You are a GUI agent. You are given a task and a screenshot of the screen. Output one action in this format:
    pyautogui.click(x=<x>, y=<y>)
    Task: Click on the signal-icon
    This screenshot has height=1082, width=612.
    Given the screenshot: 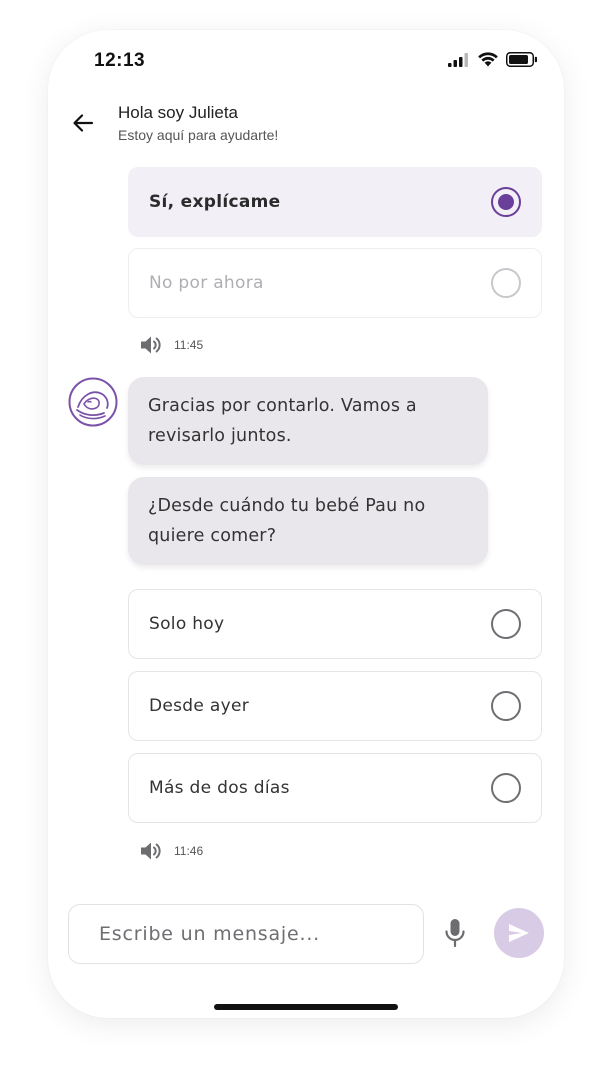 What is the action you would take?
    pyautogui.click(x=458, y=59)
    